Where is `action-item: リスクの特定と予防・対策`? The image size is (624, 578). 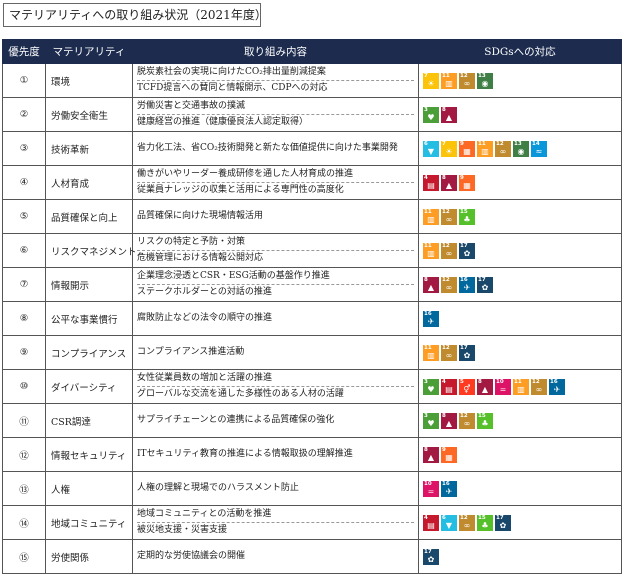
action-item: リスクの特定と予防・対策 is located at coordinates (191, 242).